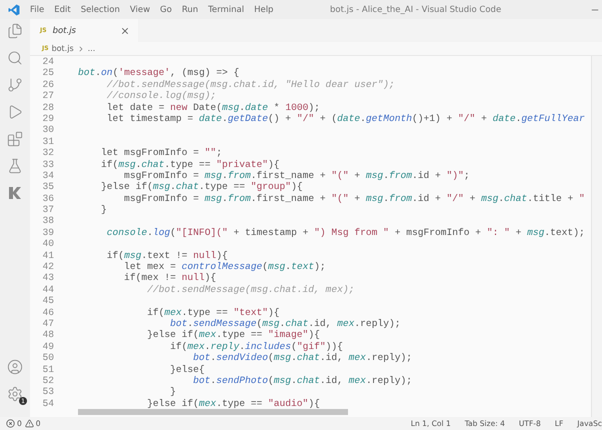  Describe the element at coordinates (190, 9) in the screenshot. I see `menu-item: Run` at that location.